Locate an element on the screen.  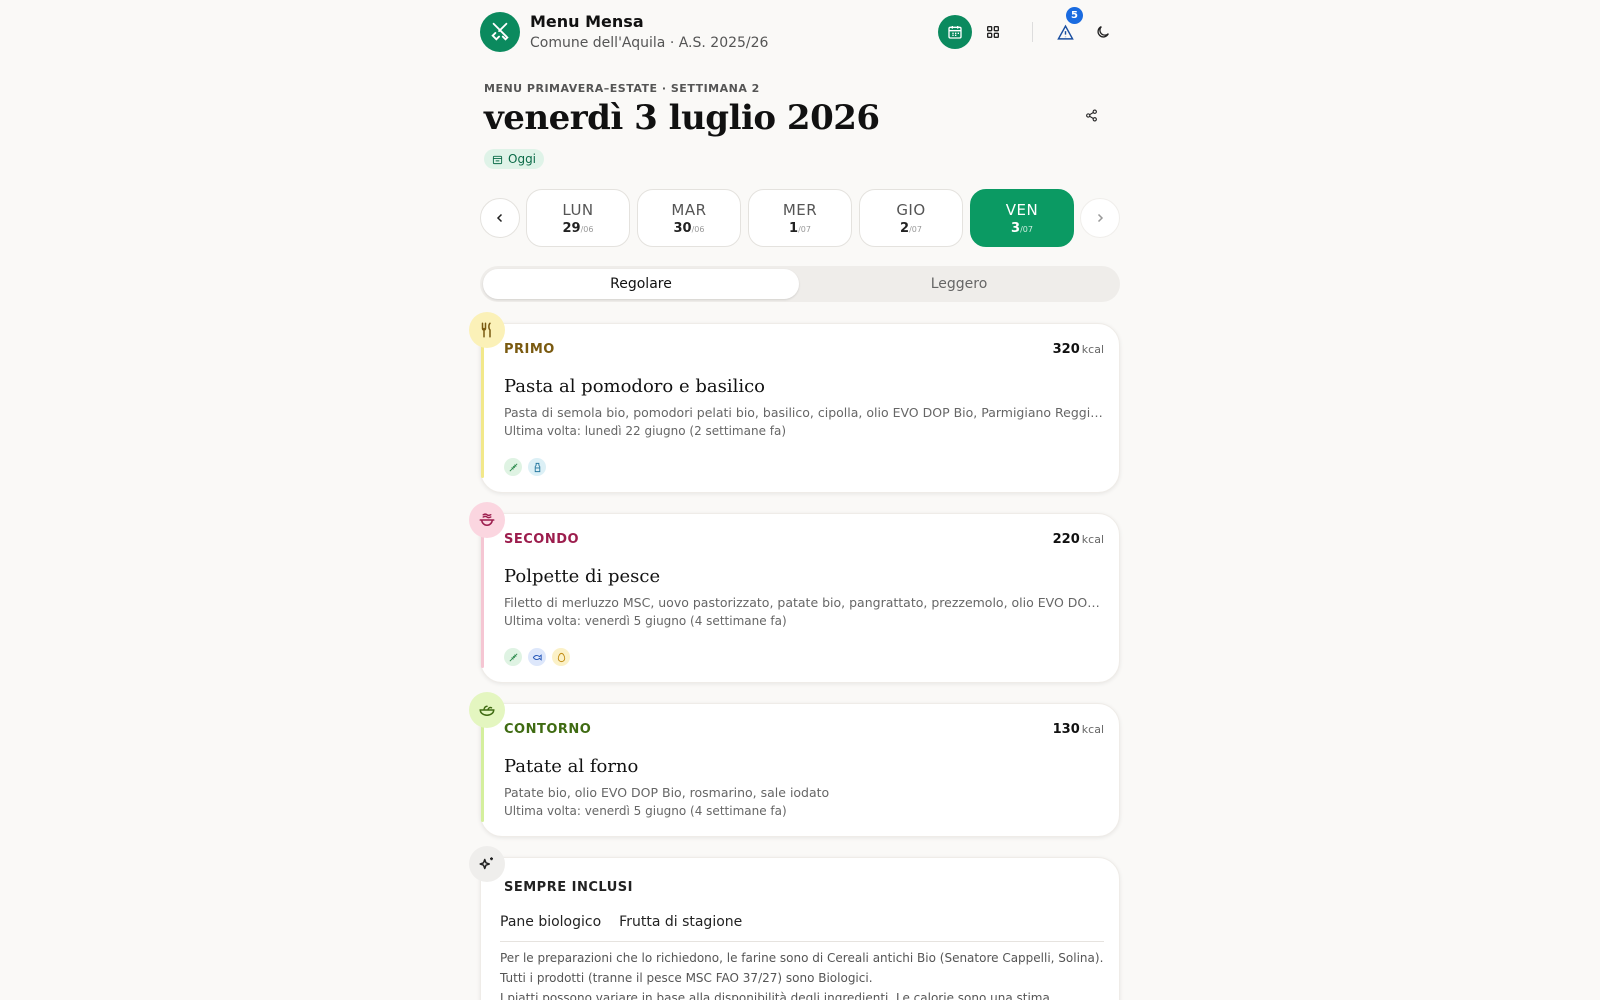
menu-type-regolare: Regolare is located at coordinates (641, 284).